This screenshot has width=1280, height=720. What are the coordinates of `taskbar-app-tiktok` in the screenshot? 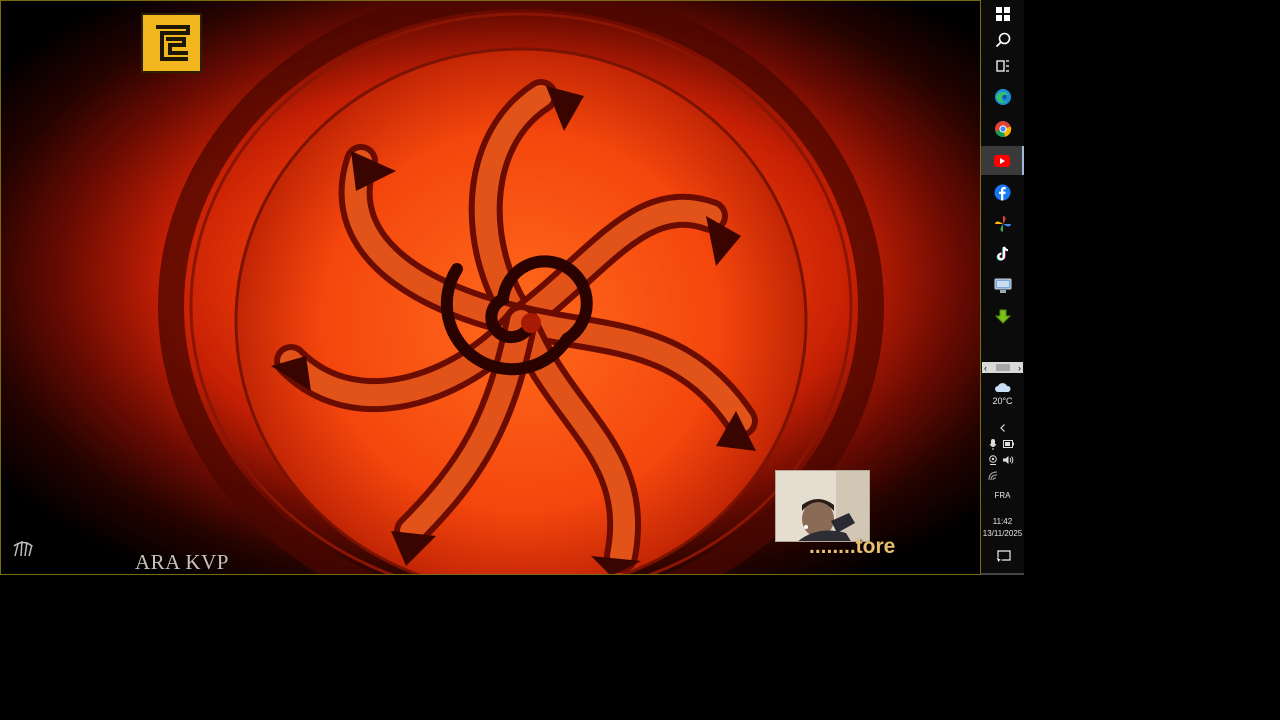 It's located at (1002, 254).